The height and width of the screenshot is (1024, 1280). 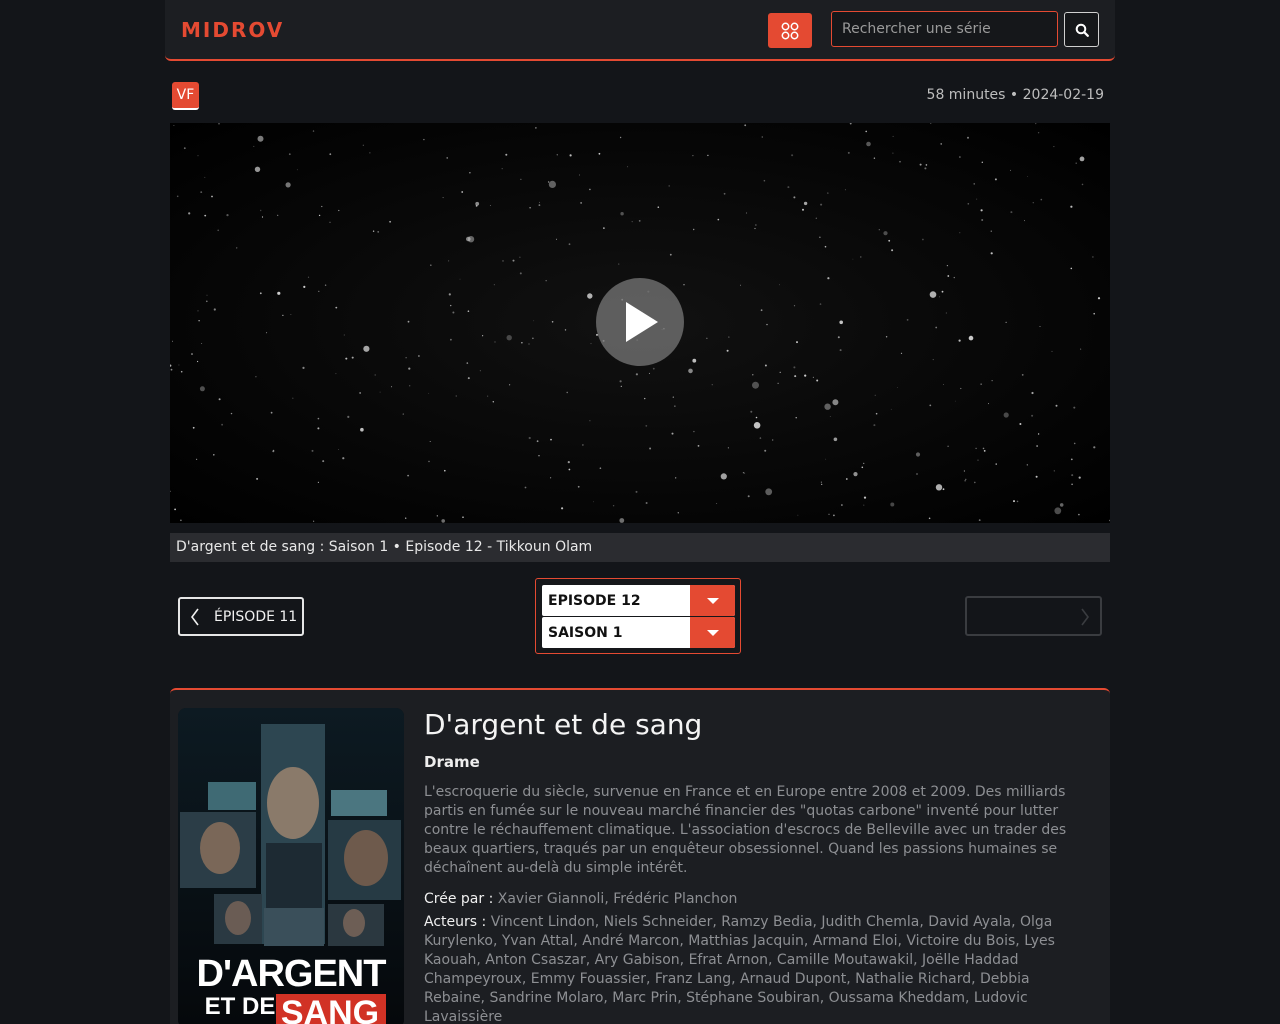 What do you see at coordinates (944, 29) in the screenshot?
I see `search-input` at bounding box center [944, 29].